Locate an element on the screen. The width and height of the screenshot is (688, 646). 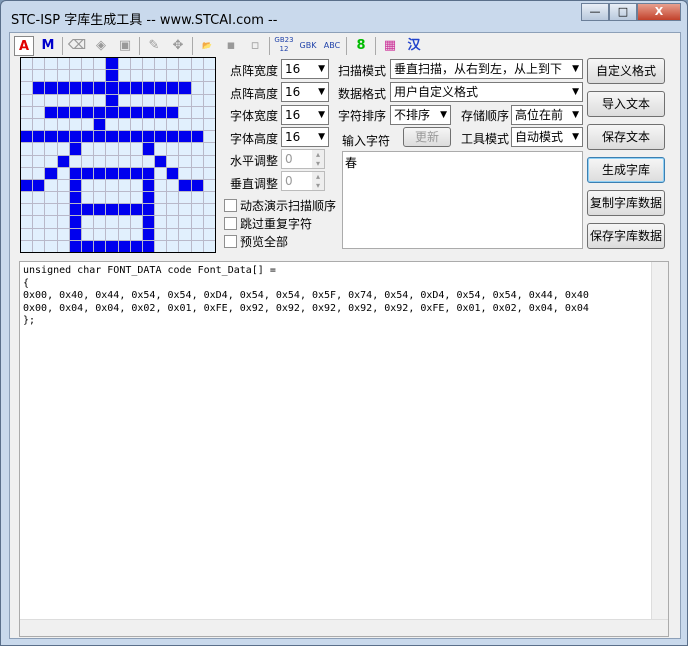
input-chars-field: 春 is located at coordinates (462, 200).